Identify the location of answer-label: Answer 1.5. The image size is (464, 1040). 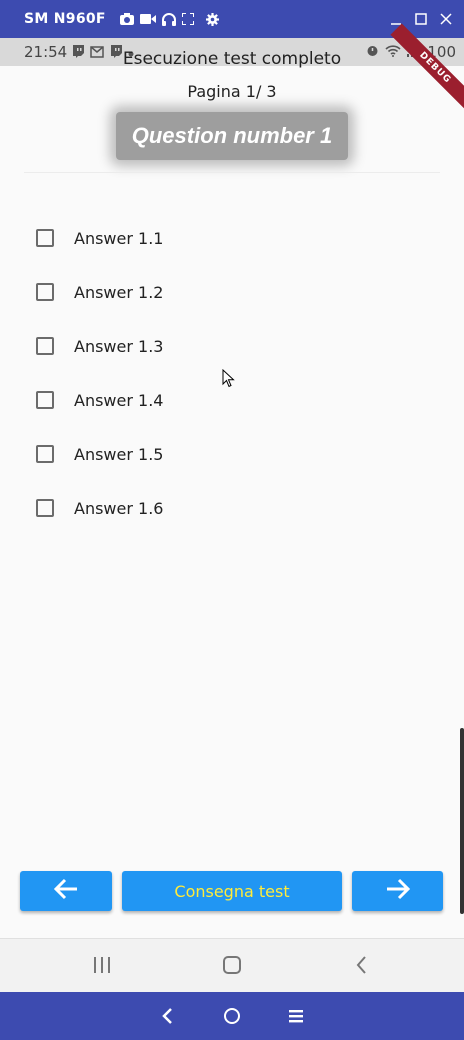
(119, 454).